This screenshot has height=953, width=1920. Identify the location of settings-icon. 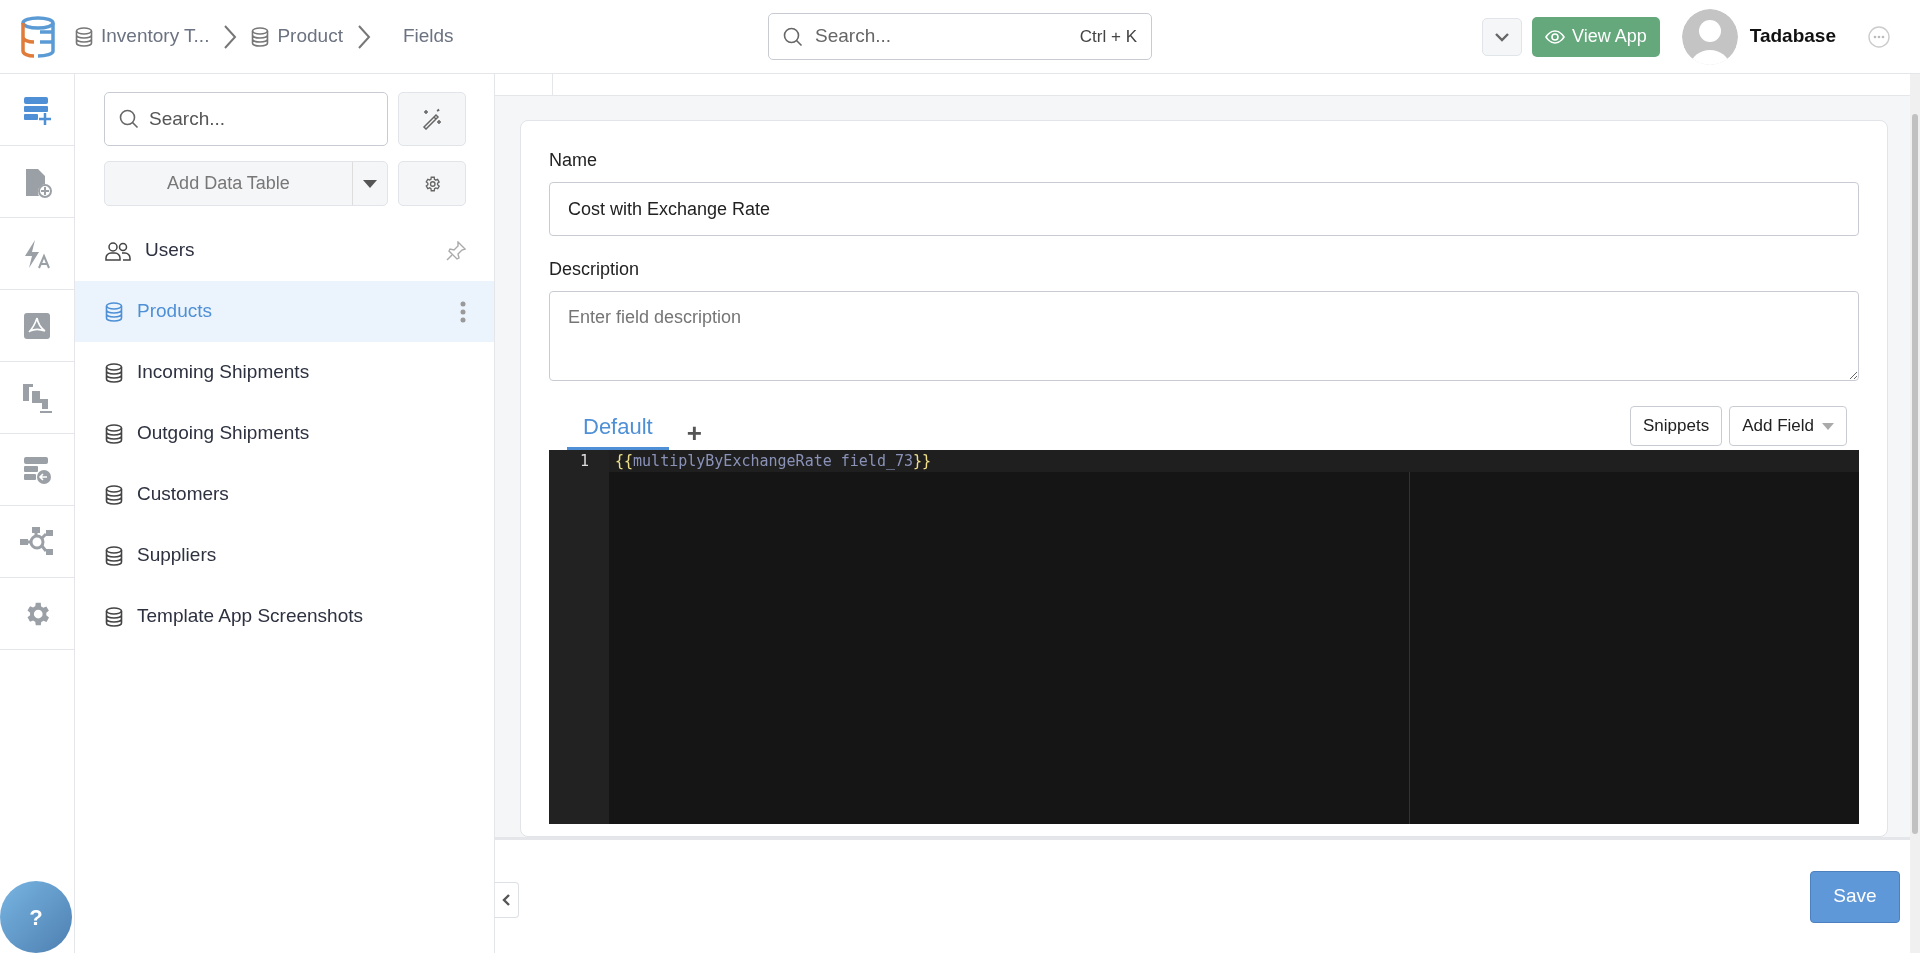
(432, 183).